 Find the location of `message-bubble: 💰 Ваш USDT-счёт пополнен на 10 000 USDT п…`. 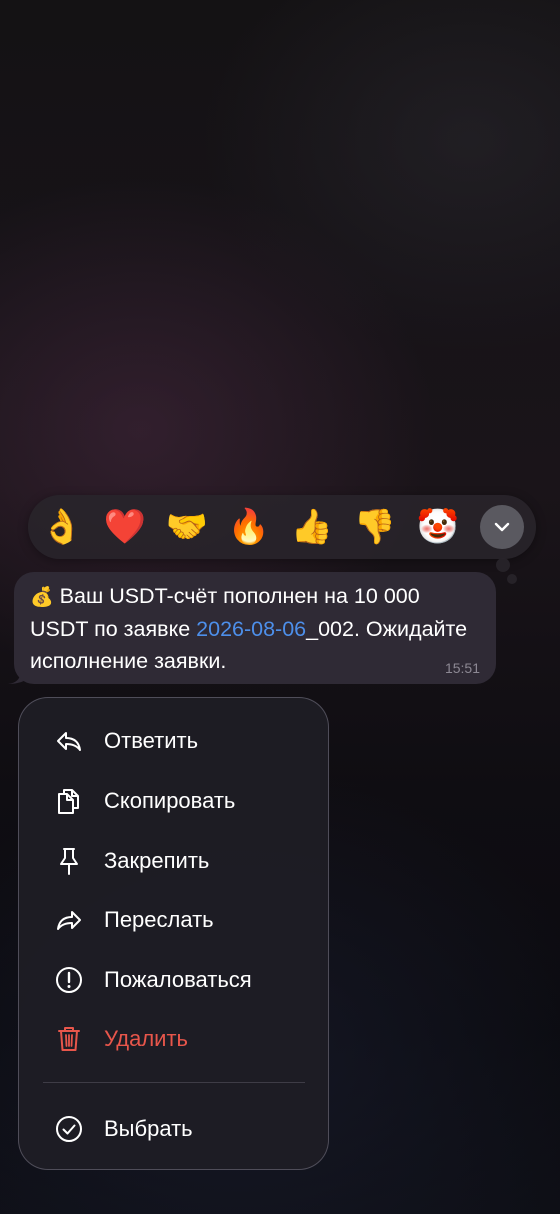

message-bubble: 💰 Ваш USDT-счёт пополнен на 10 000 USDT п… is located at coordinates (255, 628).